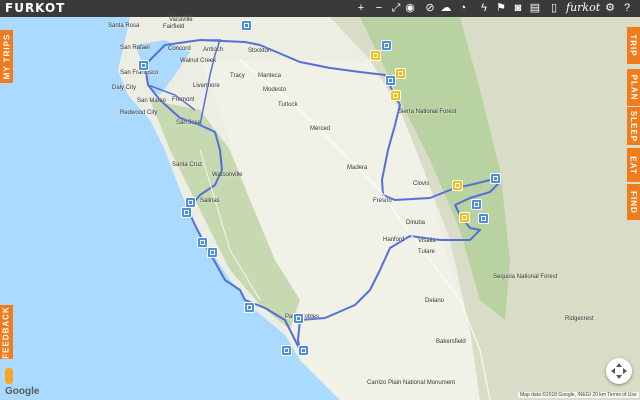  I want to click on city-label: Redwood City, so click(139, 113).